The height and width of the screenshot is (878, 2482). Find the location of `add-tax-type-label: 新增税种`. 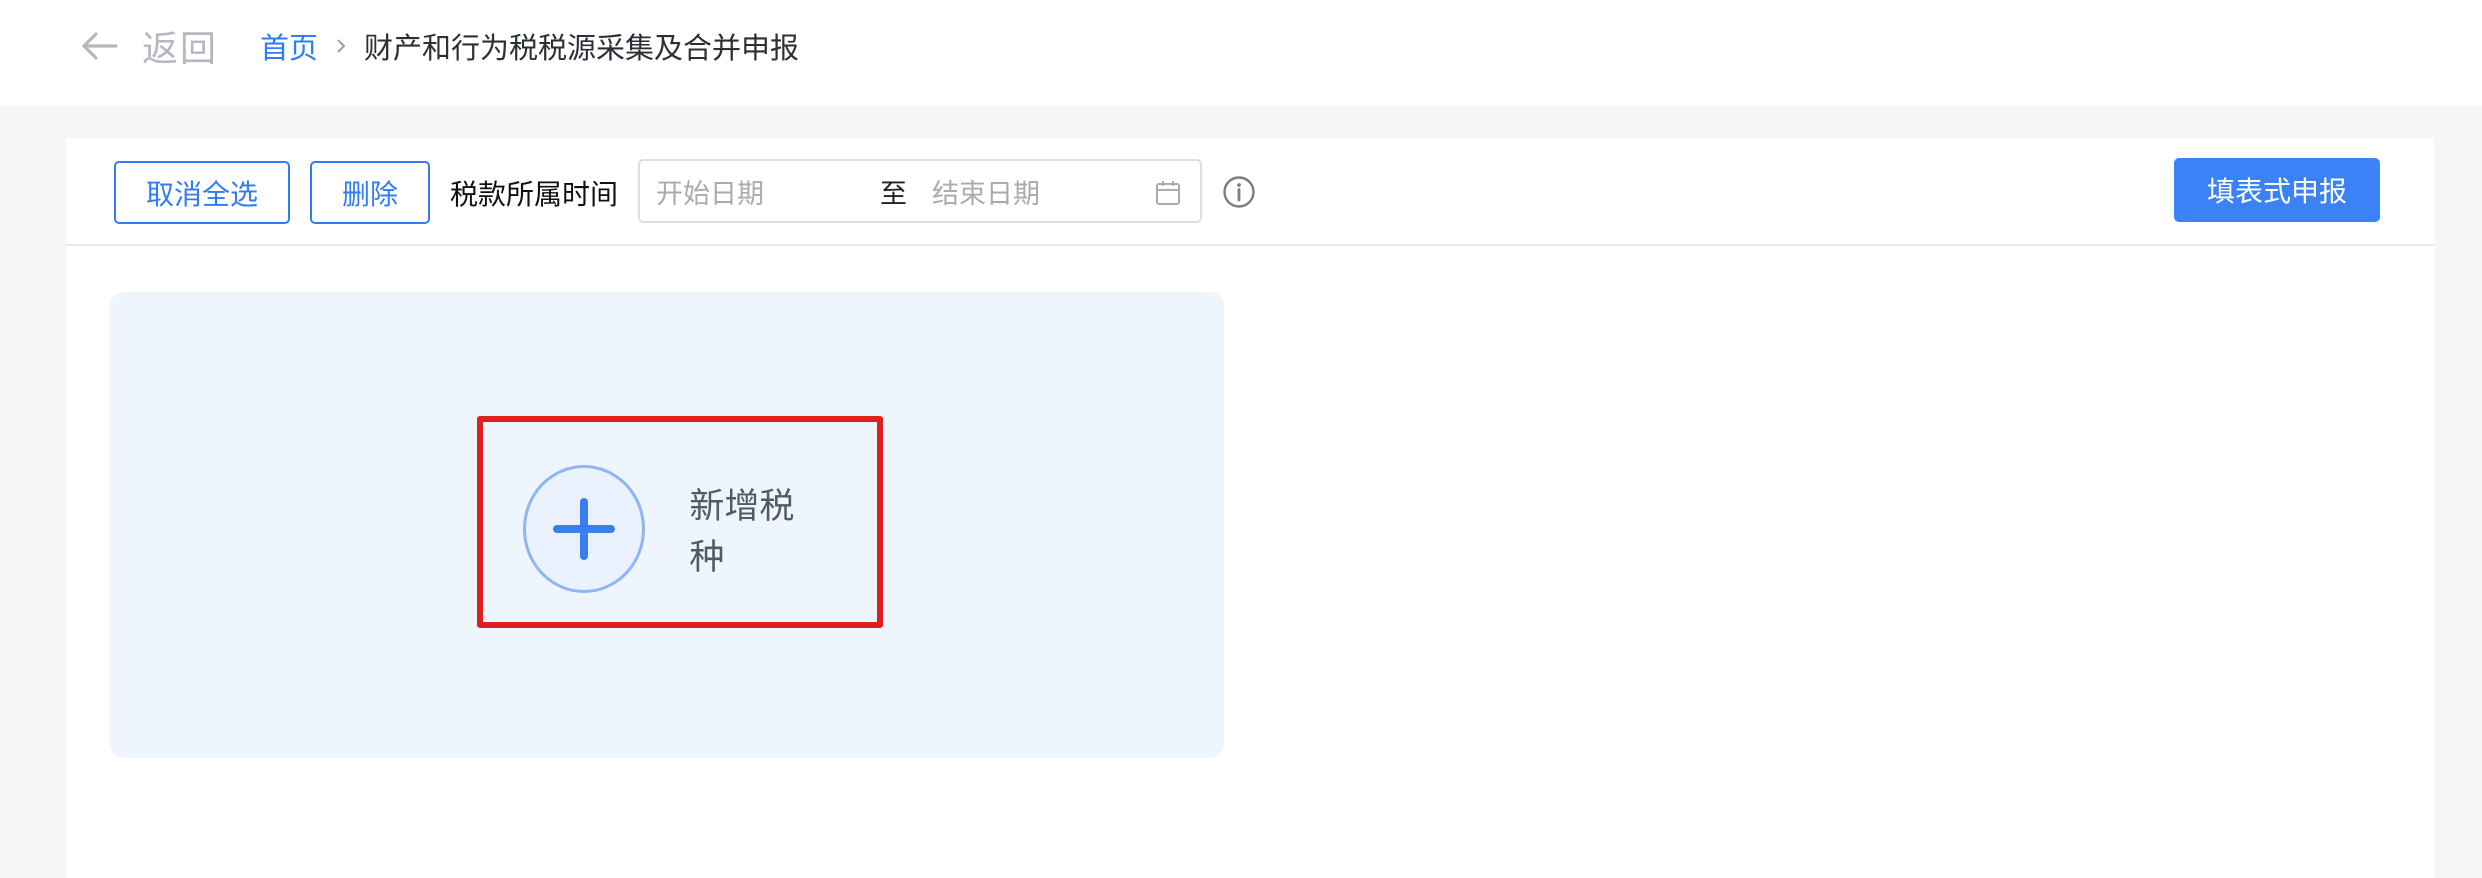

add-tax-type-label: 新增税种 is located at coordinates (742, 532).